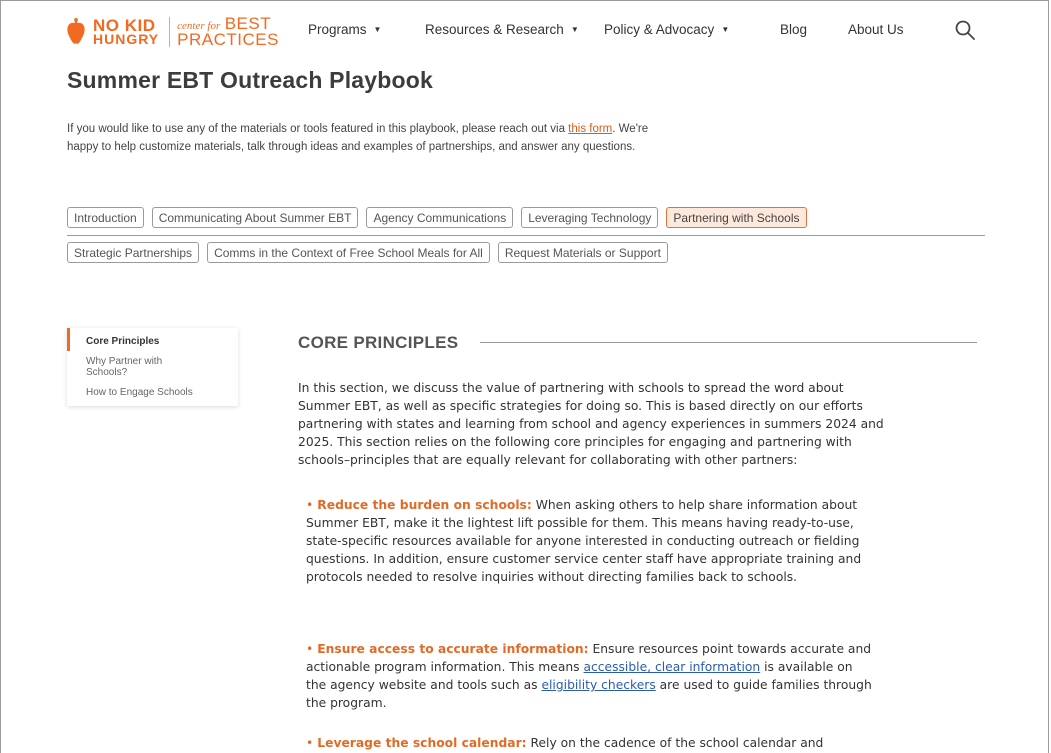  I want to click on tab-agency-communications: Agency Communications, so click(440, 217).